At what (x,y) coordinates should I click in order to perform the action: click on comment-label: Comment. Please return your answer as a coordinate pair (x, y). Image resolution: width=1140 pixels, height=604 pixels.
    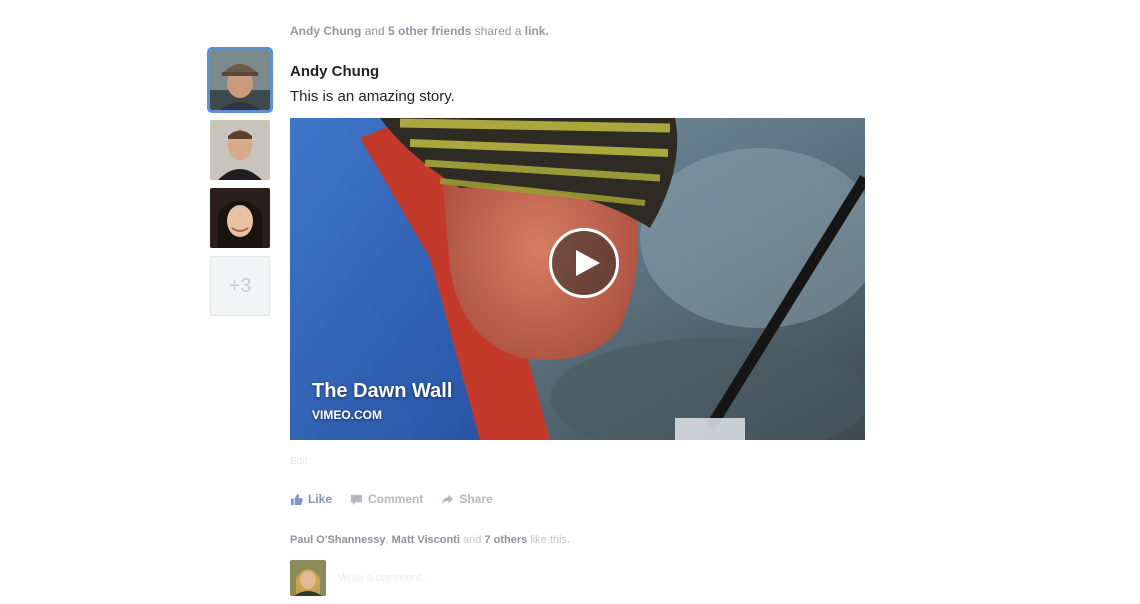
    Looking at the image, I should click on (396, 499).